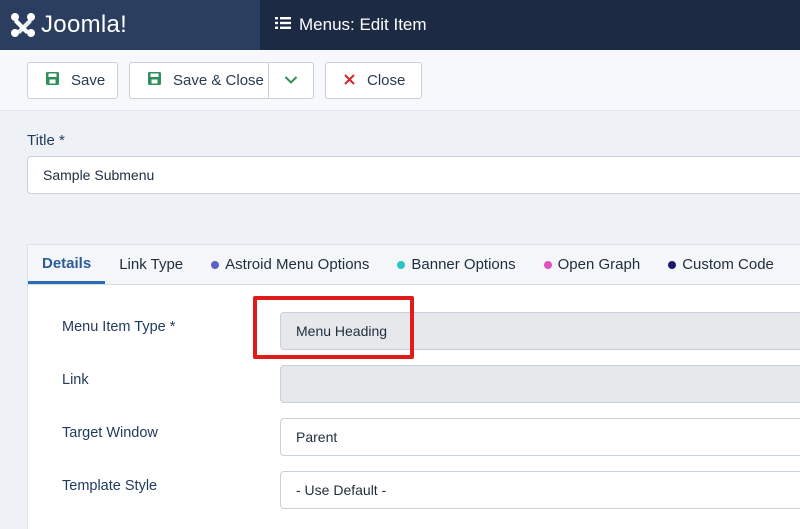  What do you see at coordinates (386, 80) in the screenshot?
I see `close-label: Close` at bounding box center [386, 80].